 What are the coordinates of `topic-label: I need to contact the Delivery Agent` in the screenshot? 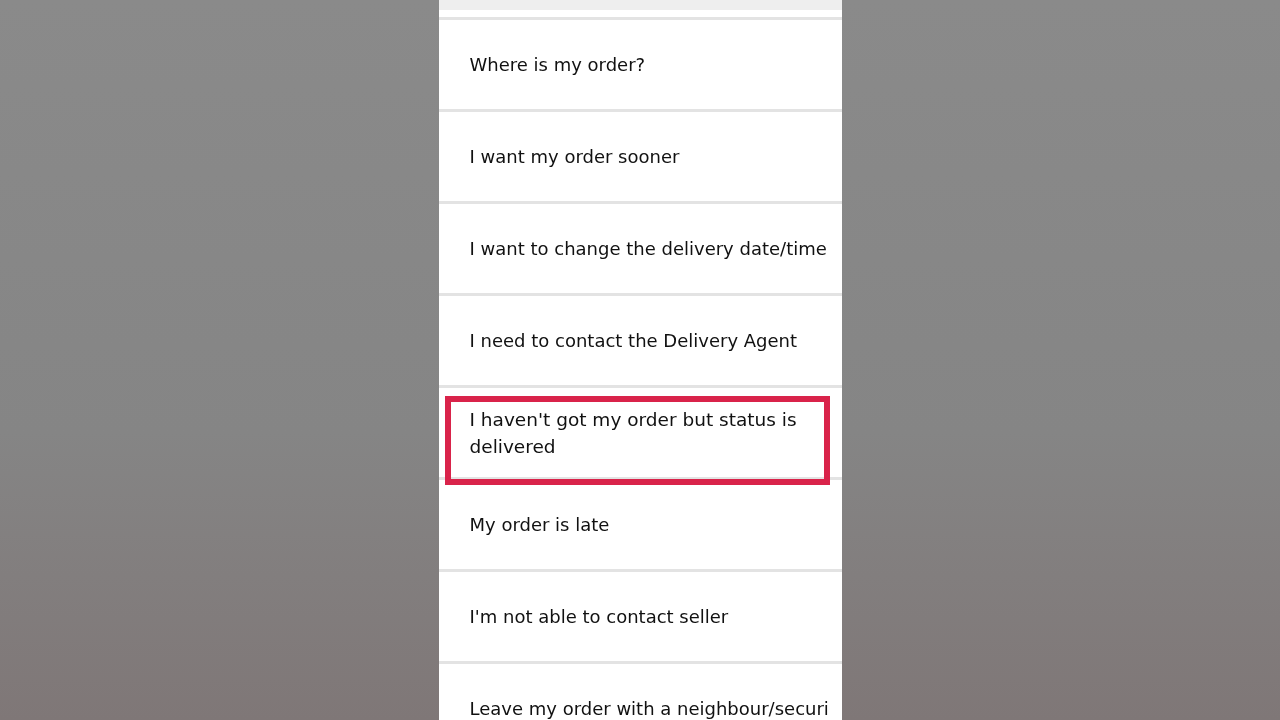 It's located at (633, 341).